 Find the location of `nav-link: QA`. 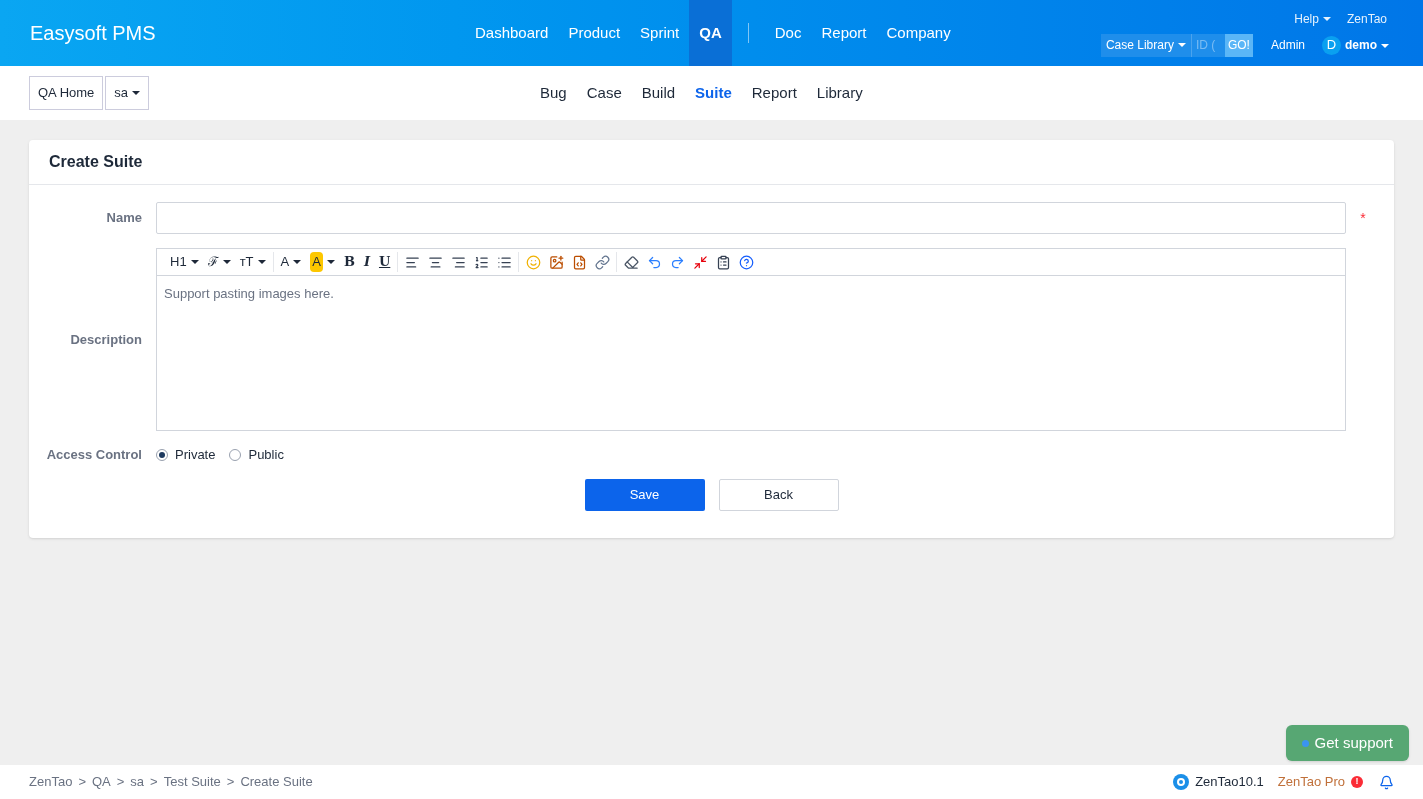

nav-link: QA is located at coordinates (710, 33).